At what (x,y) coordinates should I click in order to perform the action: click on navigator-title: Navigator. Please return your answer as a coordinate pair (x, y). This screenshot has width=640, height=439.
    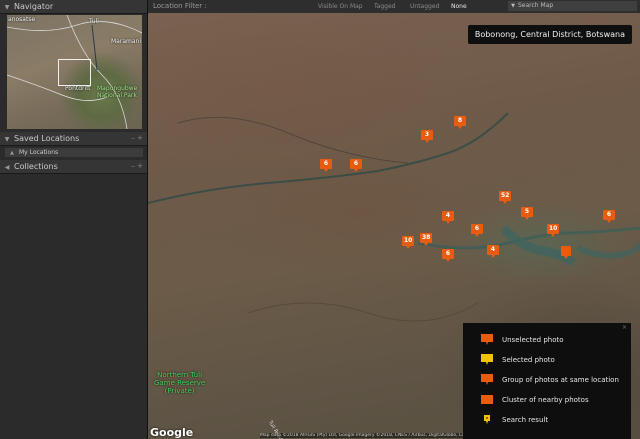
    Looking at the image, I should click on (34, 6).